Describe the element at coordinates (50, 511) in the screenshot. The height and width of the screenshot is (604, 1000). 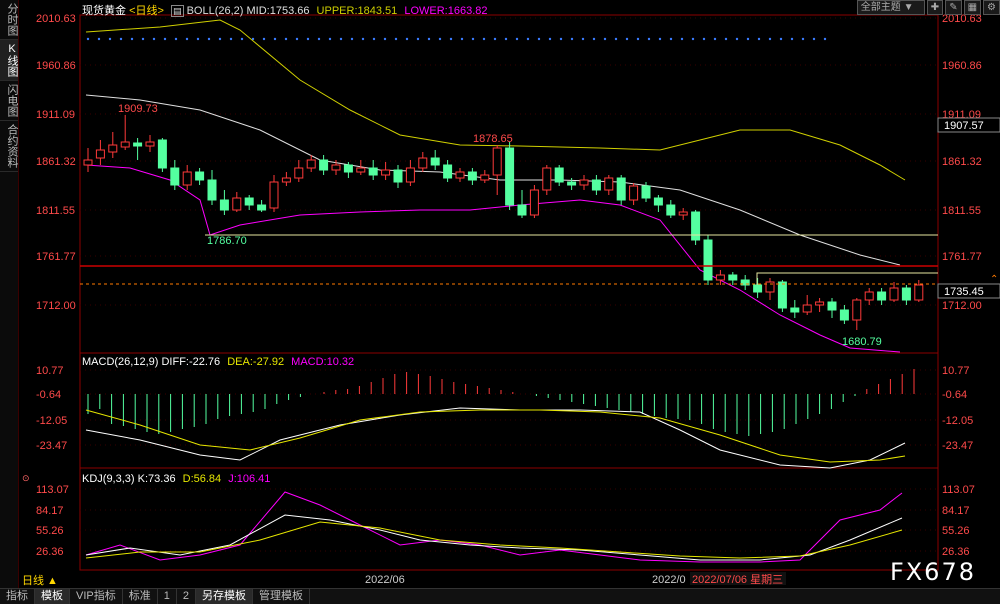
I see `kdj-tick-label-left: 84.17` at that location.